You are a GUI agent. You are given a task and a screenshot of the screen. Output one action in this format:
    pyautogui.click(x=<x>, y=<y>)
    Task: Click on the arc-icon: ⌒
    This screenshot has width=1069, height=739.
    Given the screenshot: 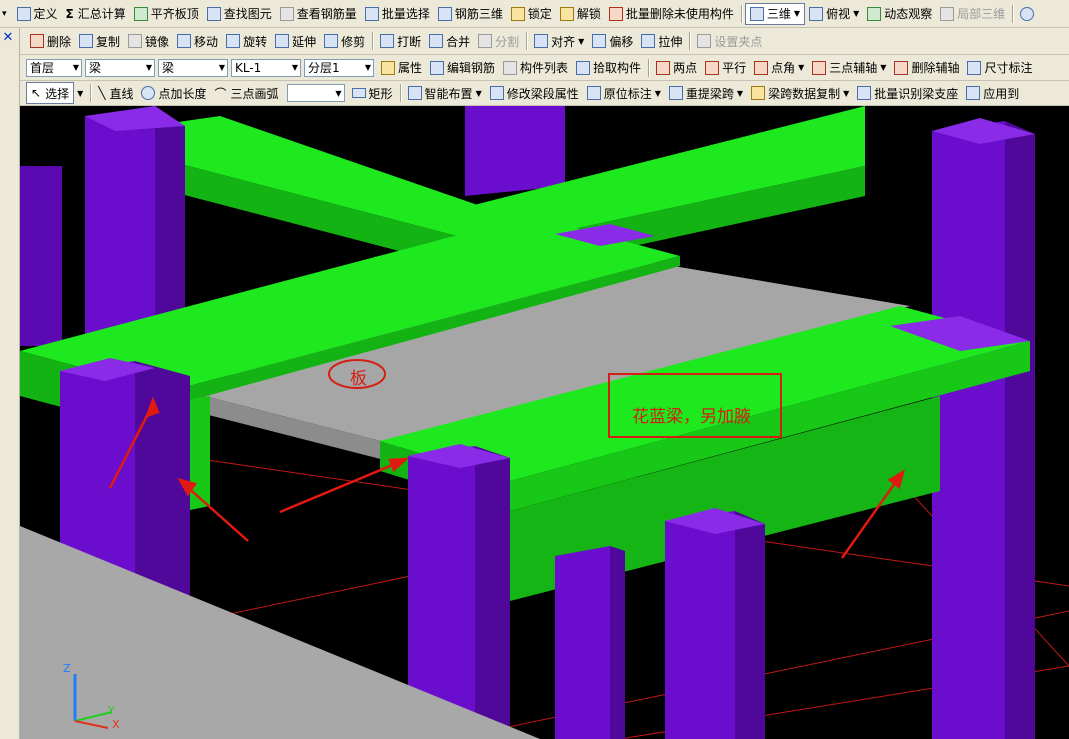 What is the action you would take?
    pyautogui.click(x=220, y=93)
    